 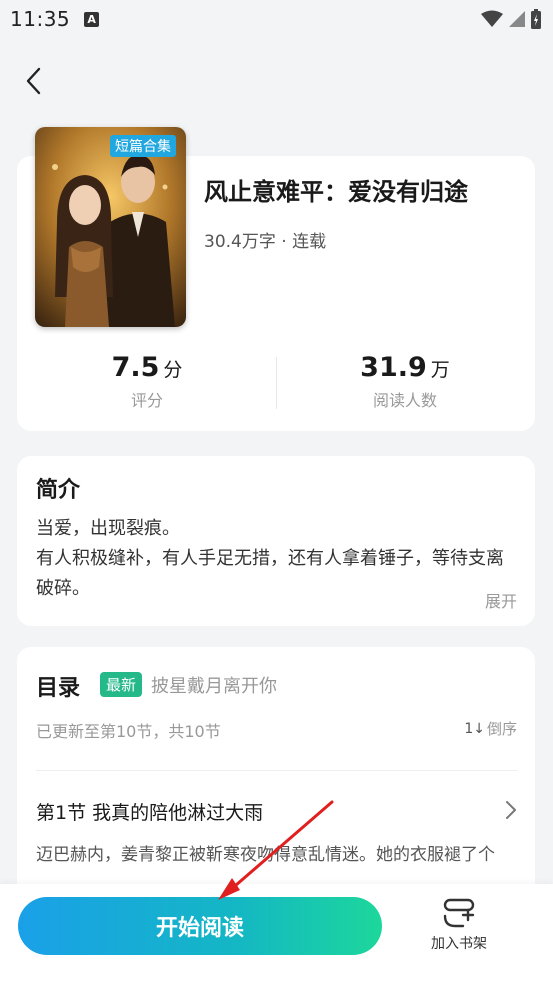 What do you see at coordinates (128, 731) in the screenshot?
I see `update-info: 已更新至第10节，共10节` at bounding box center [128, 731].